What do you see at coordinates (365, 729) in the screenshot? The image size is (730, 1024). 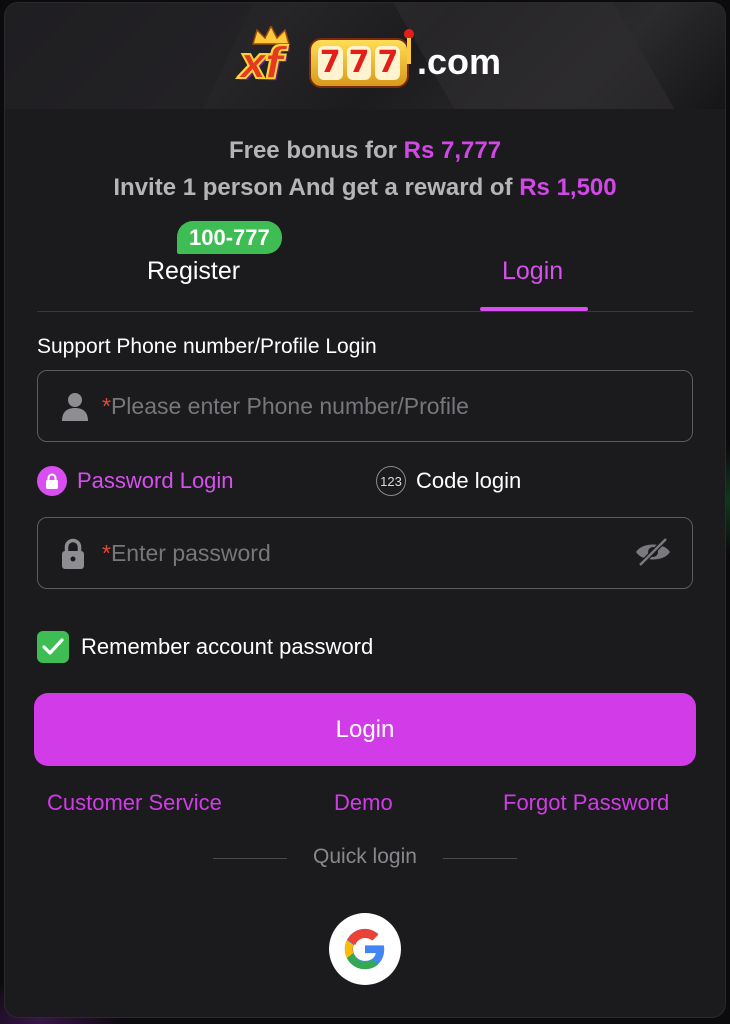 I see `login-submit-button: Login` at bounding box center [365, 729].